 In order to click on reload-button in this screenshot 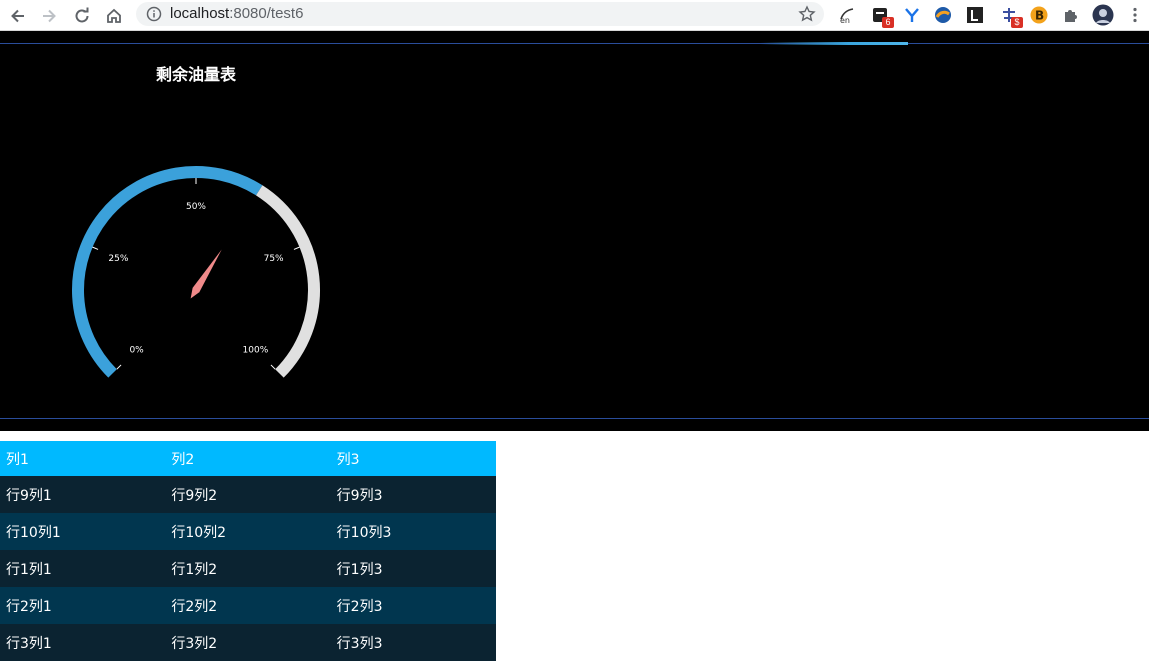, I will do `click(82, 16)`.